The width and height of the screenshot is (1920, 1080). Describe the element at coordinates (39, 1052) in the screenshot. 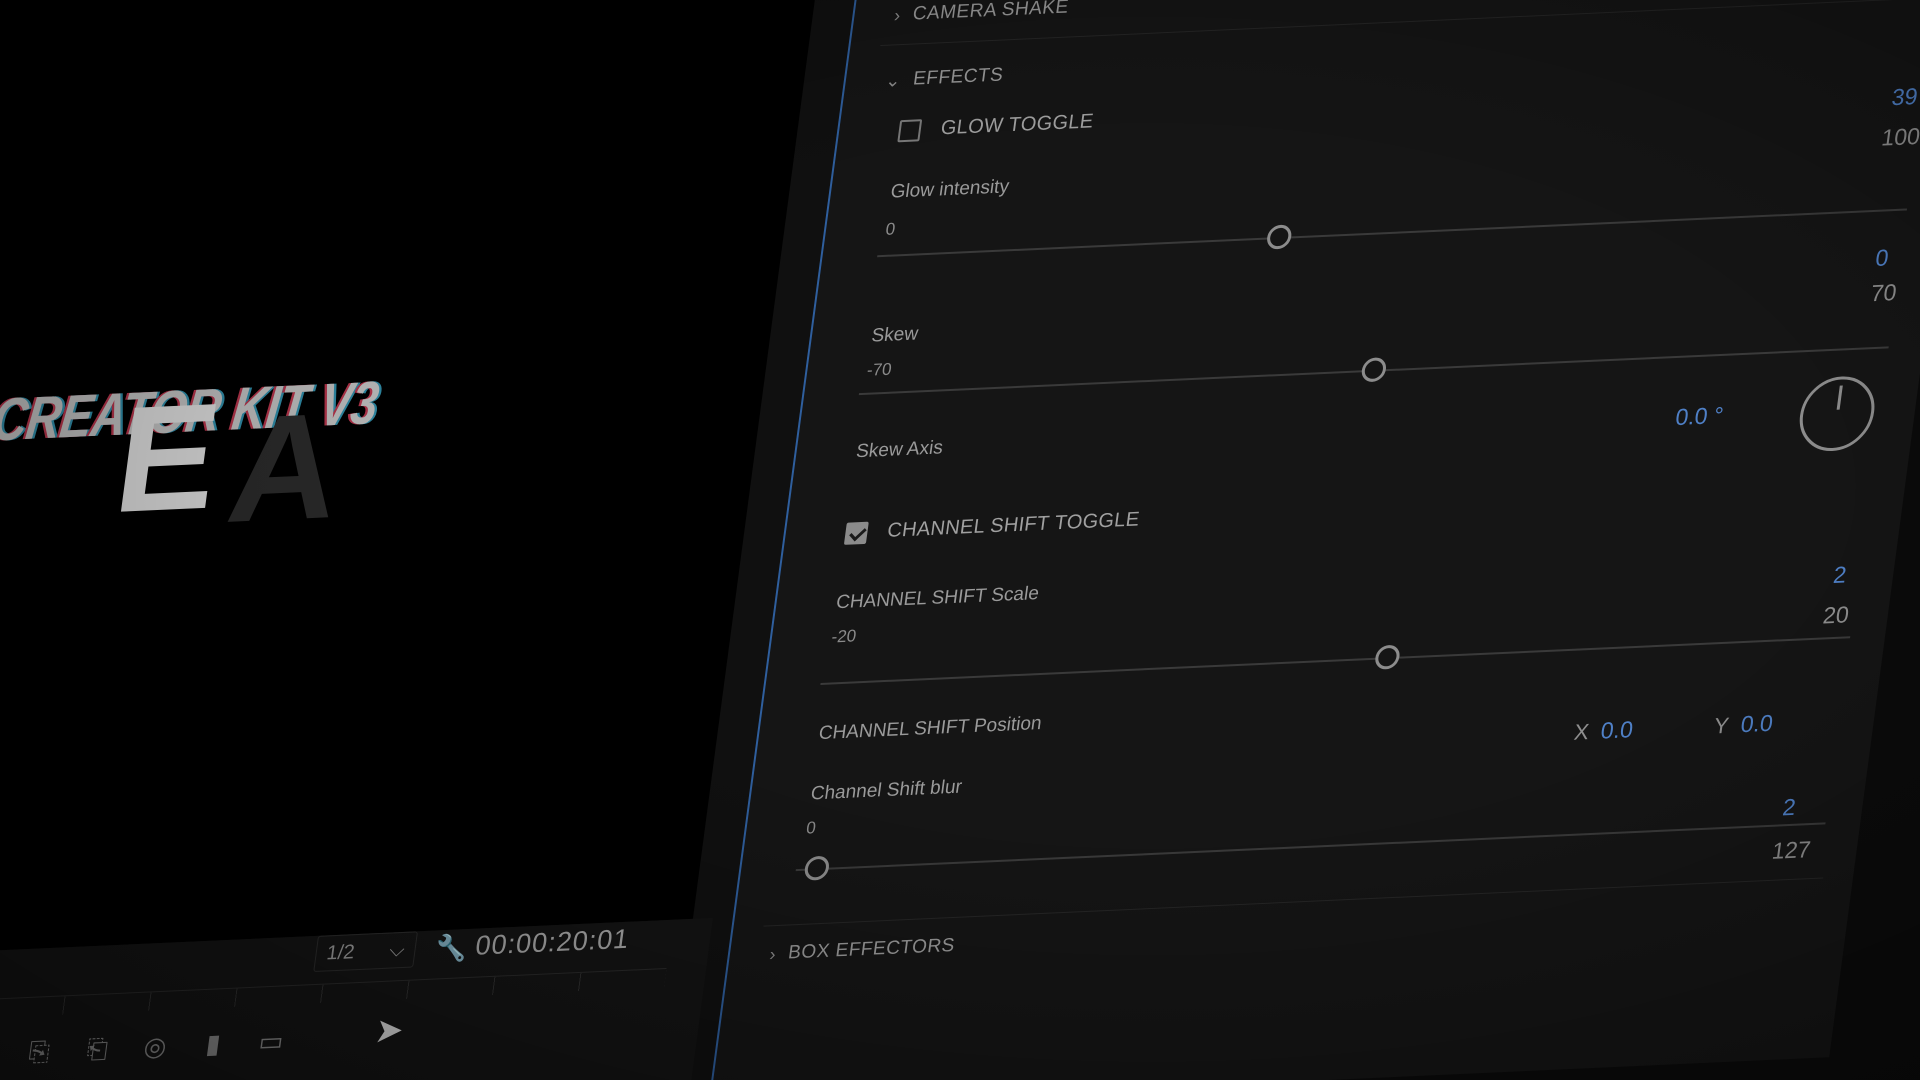

I see `insert-icon: ⎘` at that location.